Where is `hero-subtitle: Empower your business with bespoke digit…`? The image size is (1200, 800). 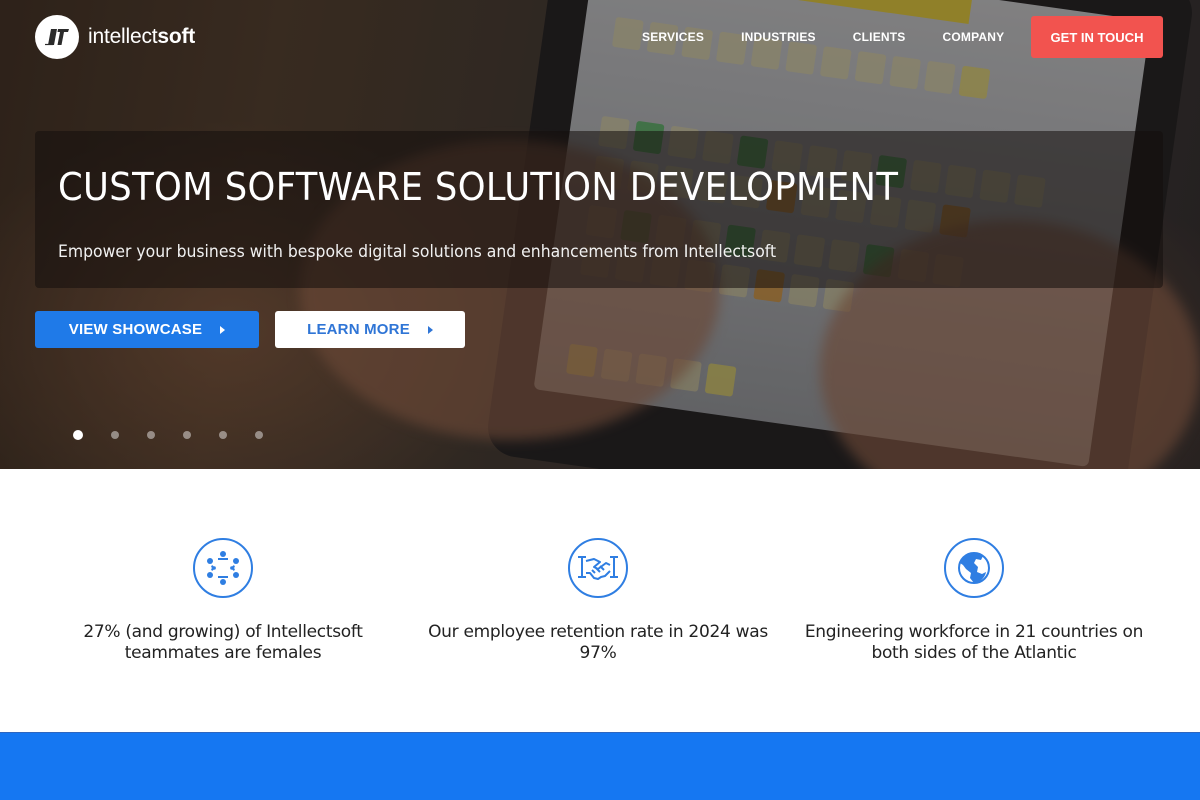 hero-subtitle: Empower your business with bespoke digit… is located at coordinates (417, 252).